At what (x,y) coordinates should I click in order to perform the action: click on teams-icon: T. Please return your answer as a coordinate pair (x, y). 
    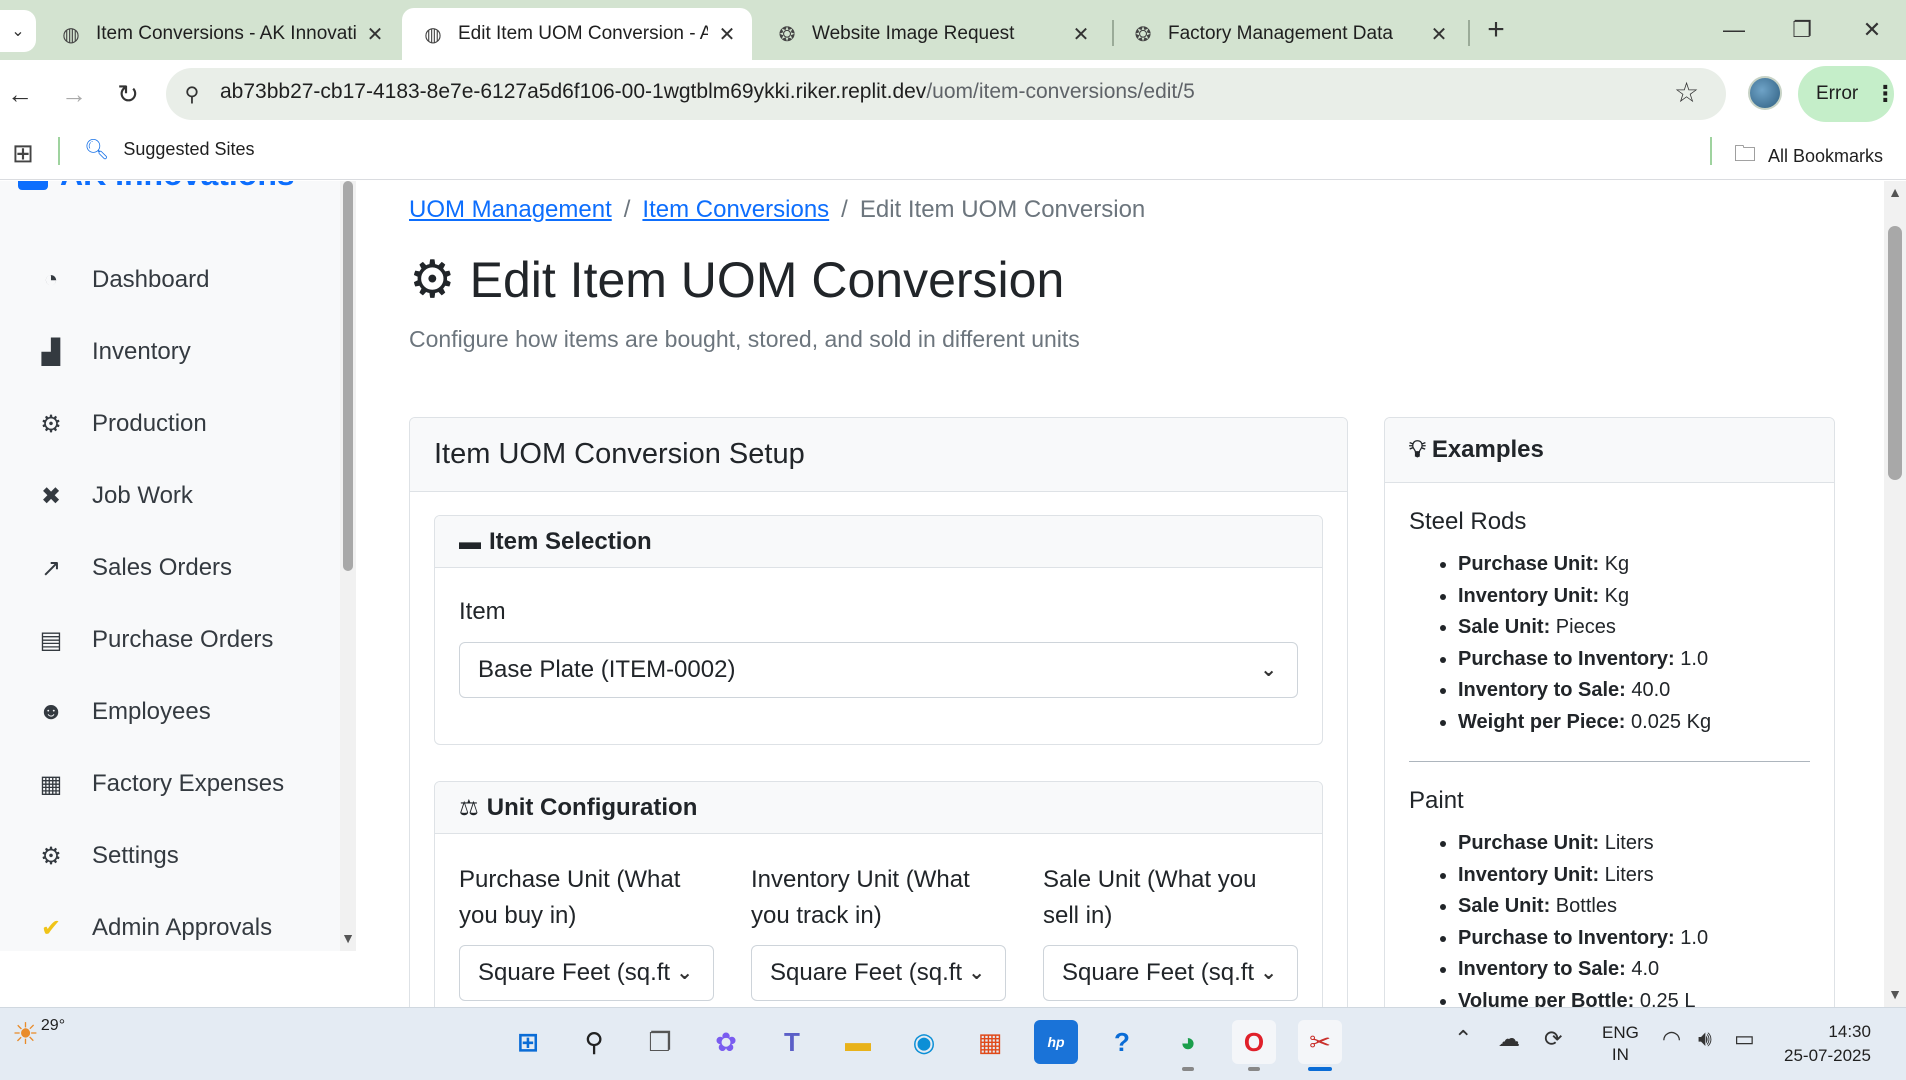
    Looking at the image, I should click on (792, 1042).